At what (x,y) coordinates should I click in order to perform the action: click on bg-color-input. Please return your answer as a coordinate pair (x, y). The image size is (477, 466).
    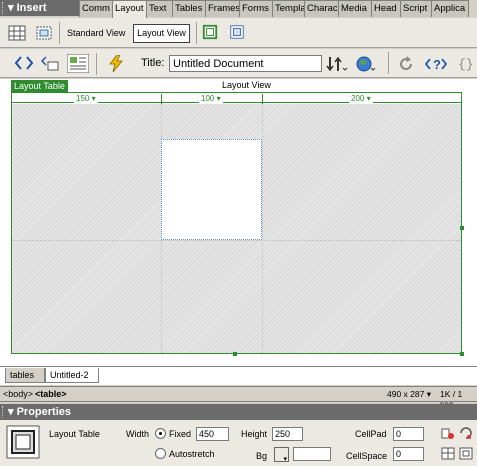
    Looking at the image, I should click on (312, 454).